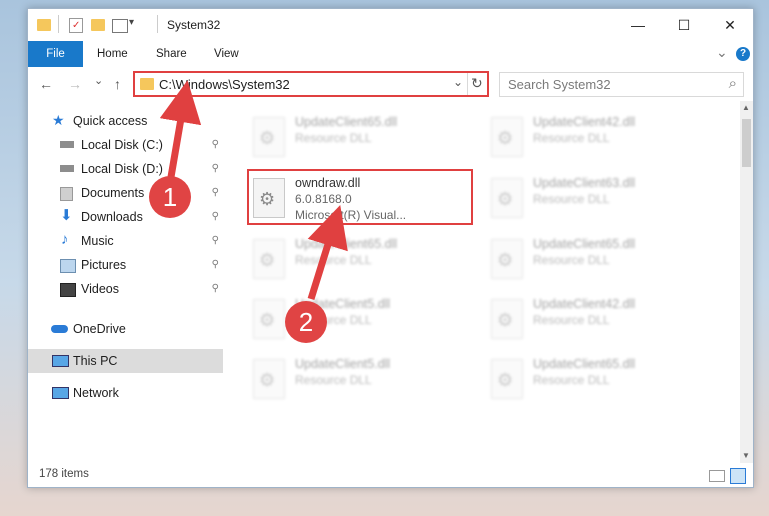 This screenshot has height=516, width=769. What do you see at coordinates (253, 190) in the screenshot?
I see `callout-arrows` at bounding box center [253, 190].